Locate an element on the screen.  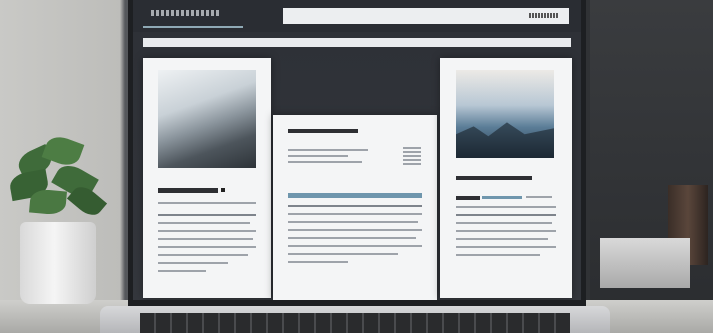
keyboard is located at coordinates (355, 323).